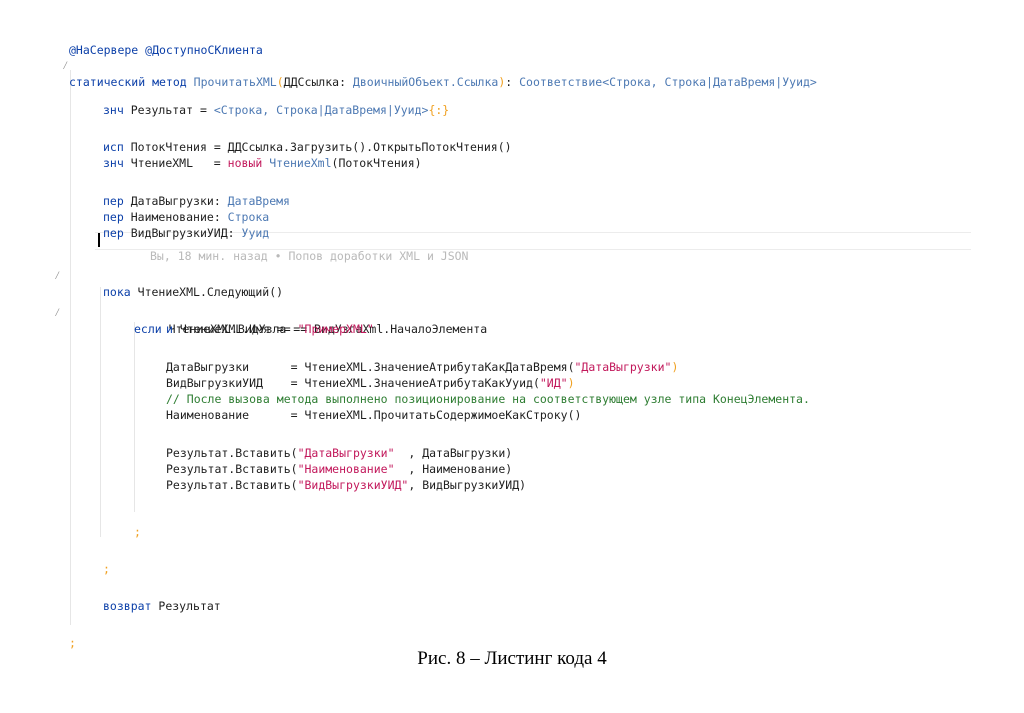 This screenshot has height=713, width=1024. What do you see at coordinates (172, 217) in the screenshot?
I see `var-name: Наименование` at bounding box center [172, 217].